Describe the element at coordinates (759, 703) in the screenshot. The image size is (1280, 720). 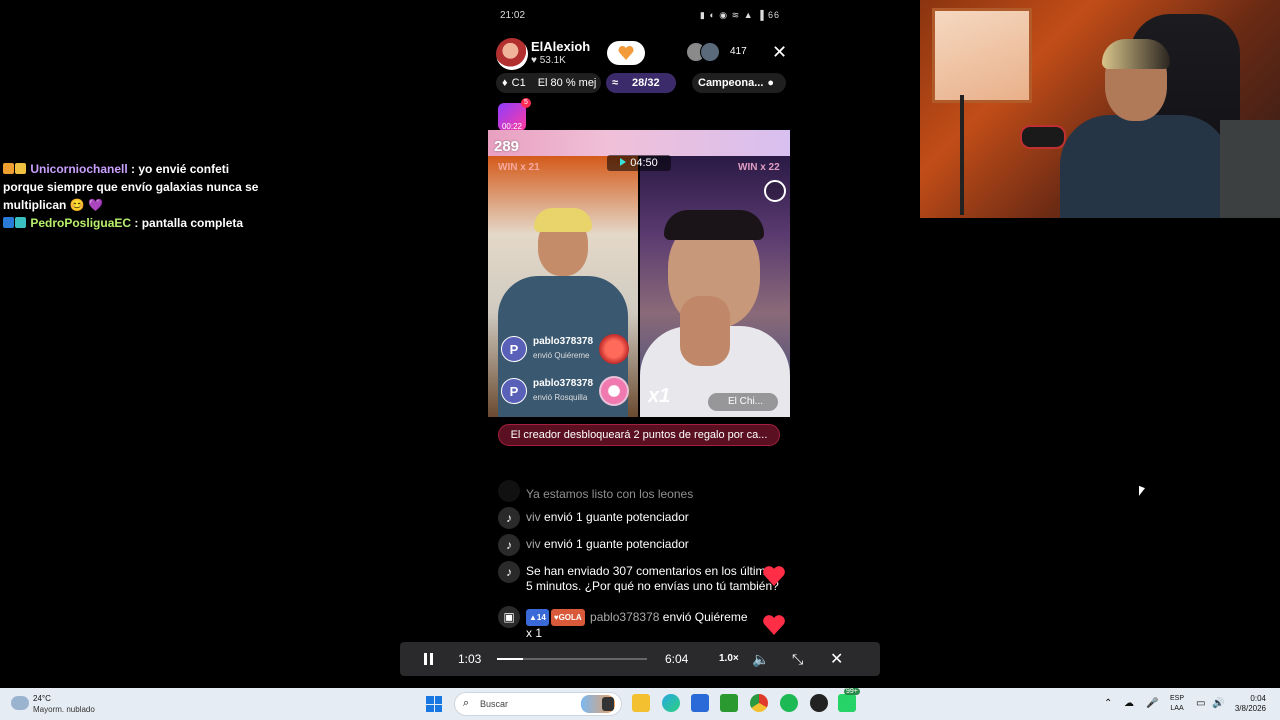
I see `chrome-icon` at that location.